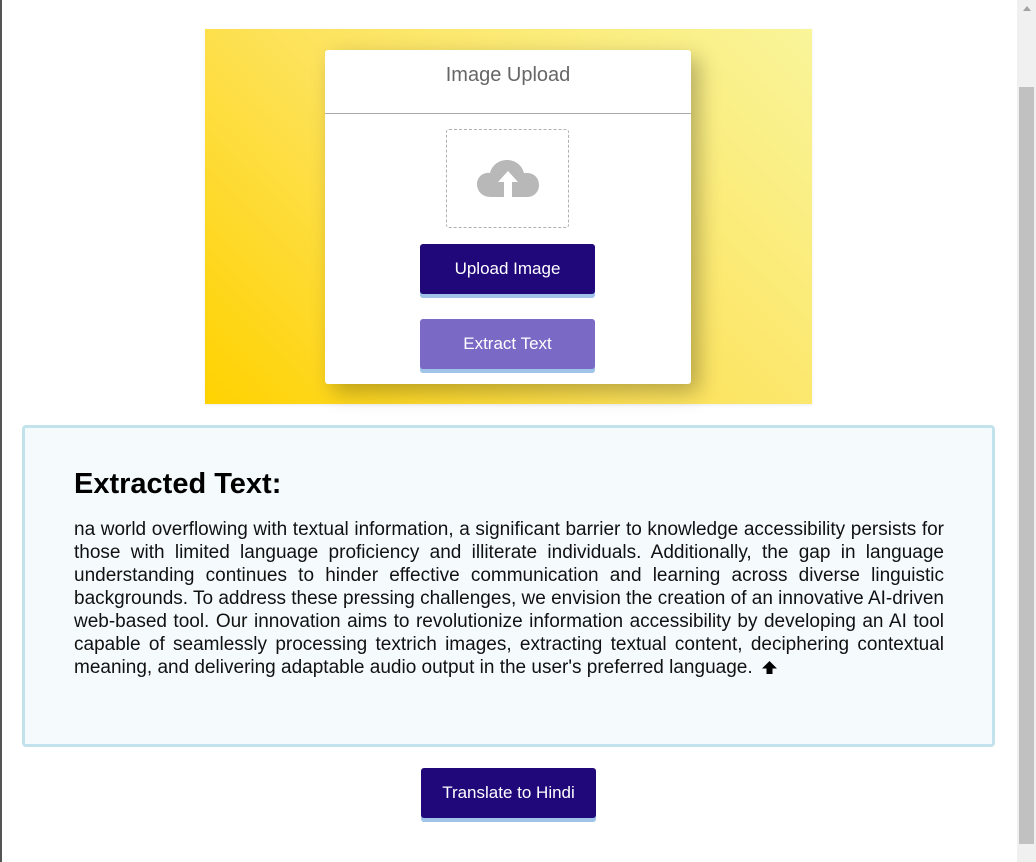  I want to click on scrollbar-thumb, so click(1026, 465).